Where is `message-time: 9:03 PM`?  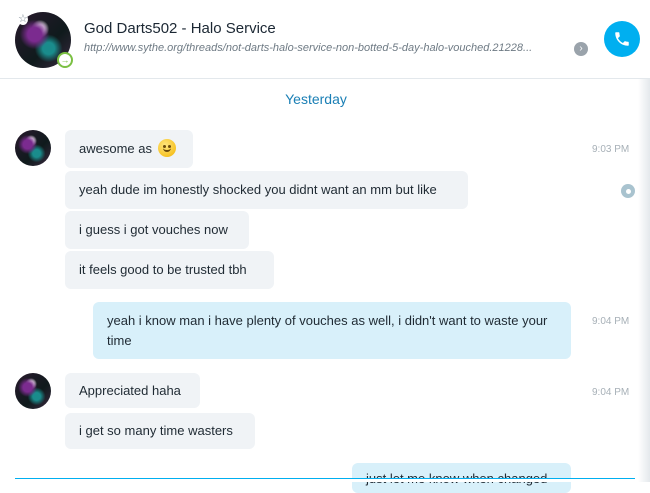
message-time: 9:03 PM is located at coordinates (611, 149).